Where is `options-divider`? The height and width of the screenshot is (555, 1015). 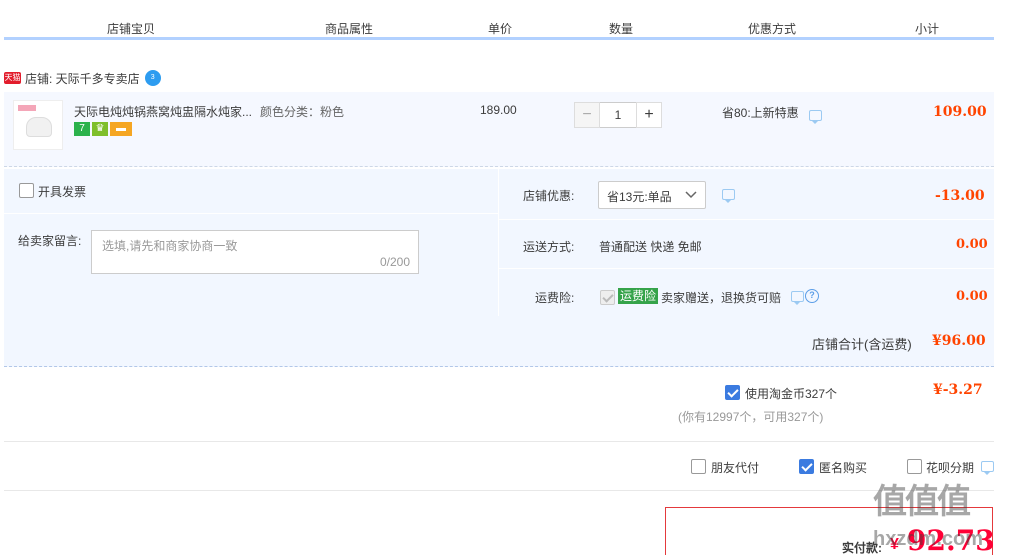
options-divider is located at coordinates (498, 242).